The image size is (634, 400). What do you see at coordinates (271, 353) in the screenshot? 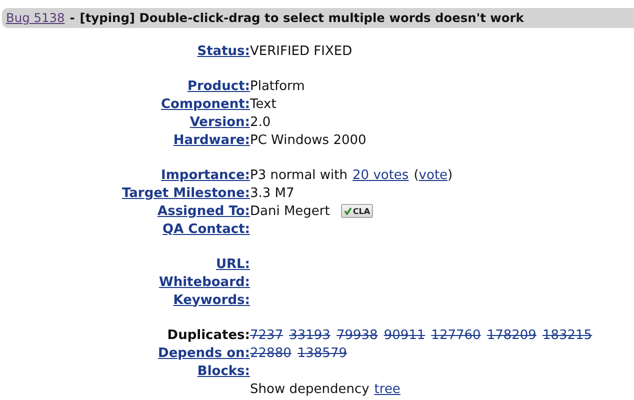
I see `bug-link: 22880` at bounding box center [271, 353].